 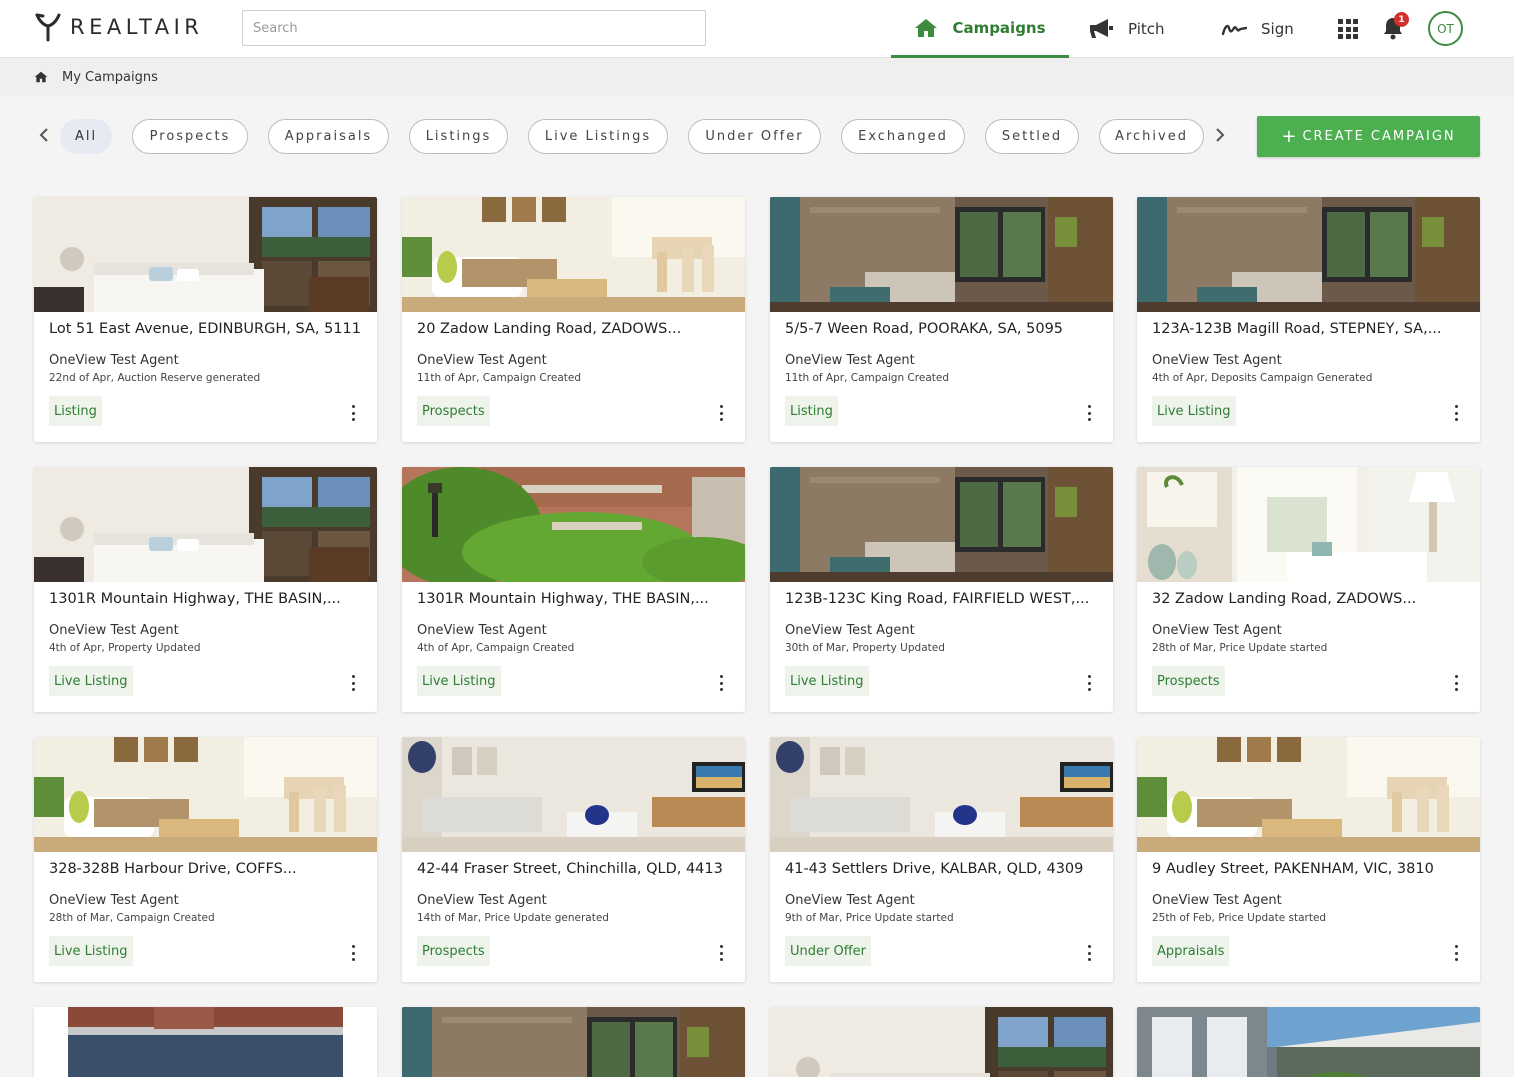 I want to click on megaphone-icon, so click(x=1101, y=29).